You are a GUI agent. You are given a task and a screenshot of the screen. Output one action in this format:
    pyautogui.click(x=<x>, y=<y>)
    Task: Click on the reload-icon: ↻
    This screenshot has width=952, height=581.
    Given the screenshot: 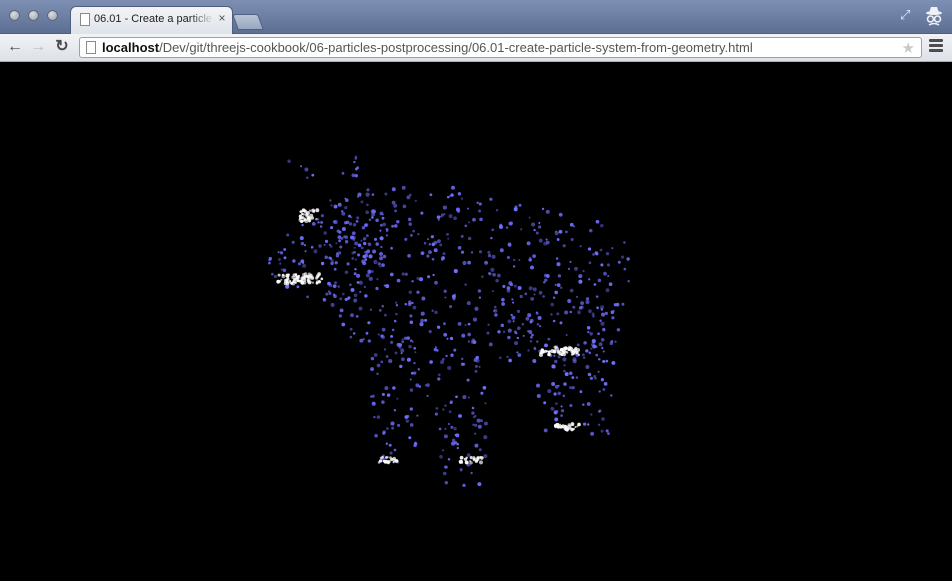 What is the action you would take?
    pyautogui.click(x=62, y=47)
    